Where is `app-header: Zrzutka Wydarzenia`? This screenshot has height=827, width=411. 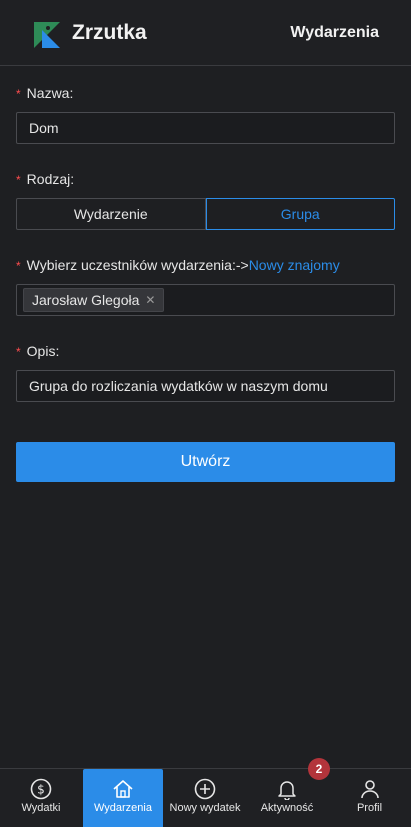 app-header: Zrzutka Wydarzenia is located at coordinates (205, 33).